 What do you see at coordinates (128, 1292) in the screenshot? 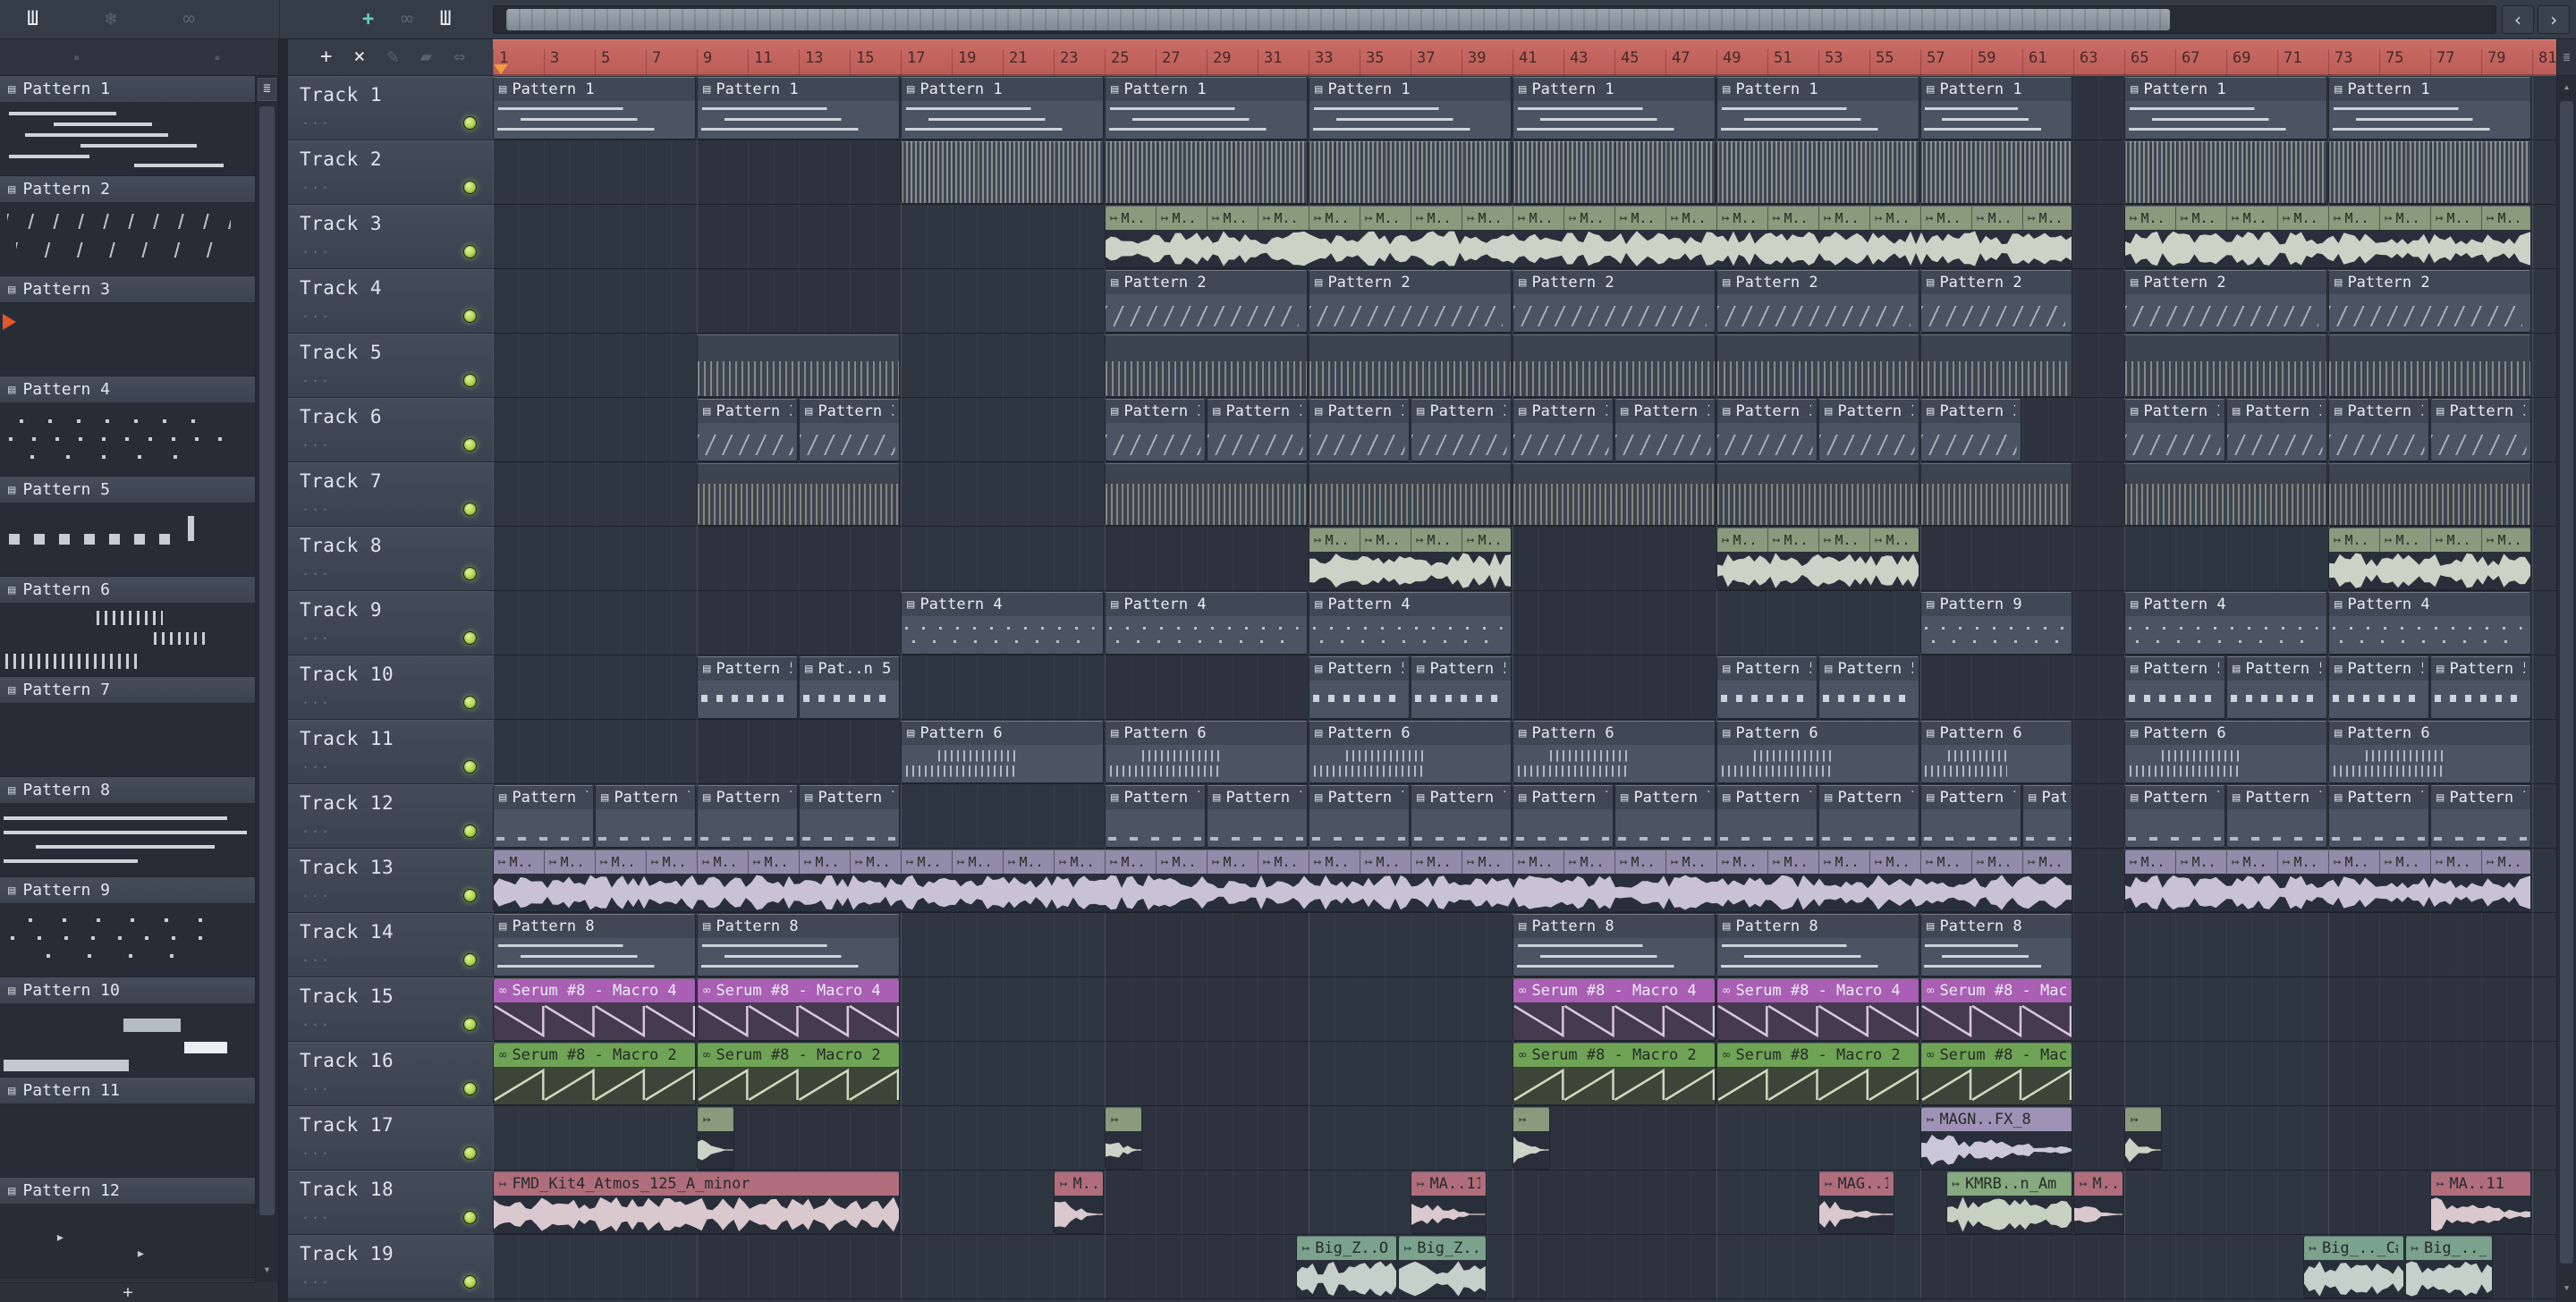
I see `add-pattern-button: +` at bounding box center [128, 1292].